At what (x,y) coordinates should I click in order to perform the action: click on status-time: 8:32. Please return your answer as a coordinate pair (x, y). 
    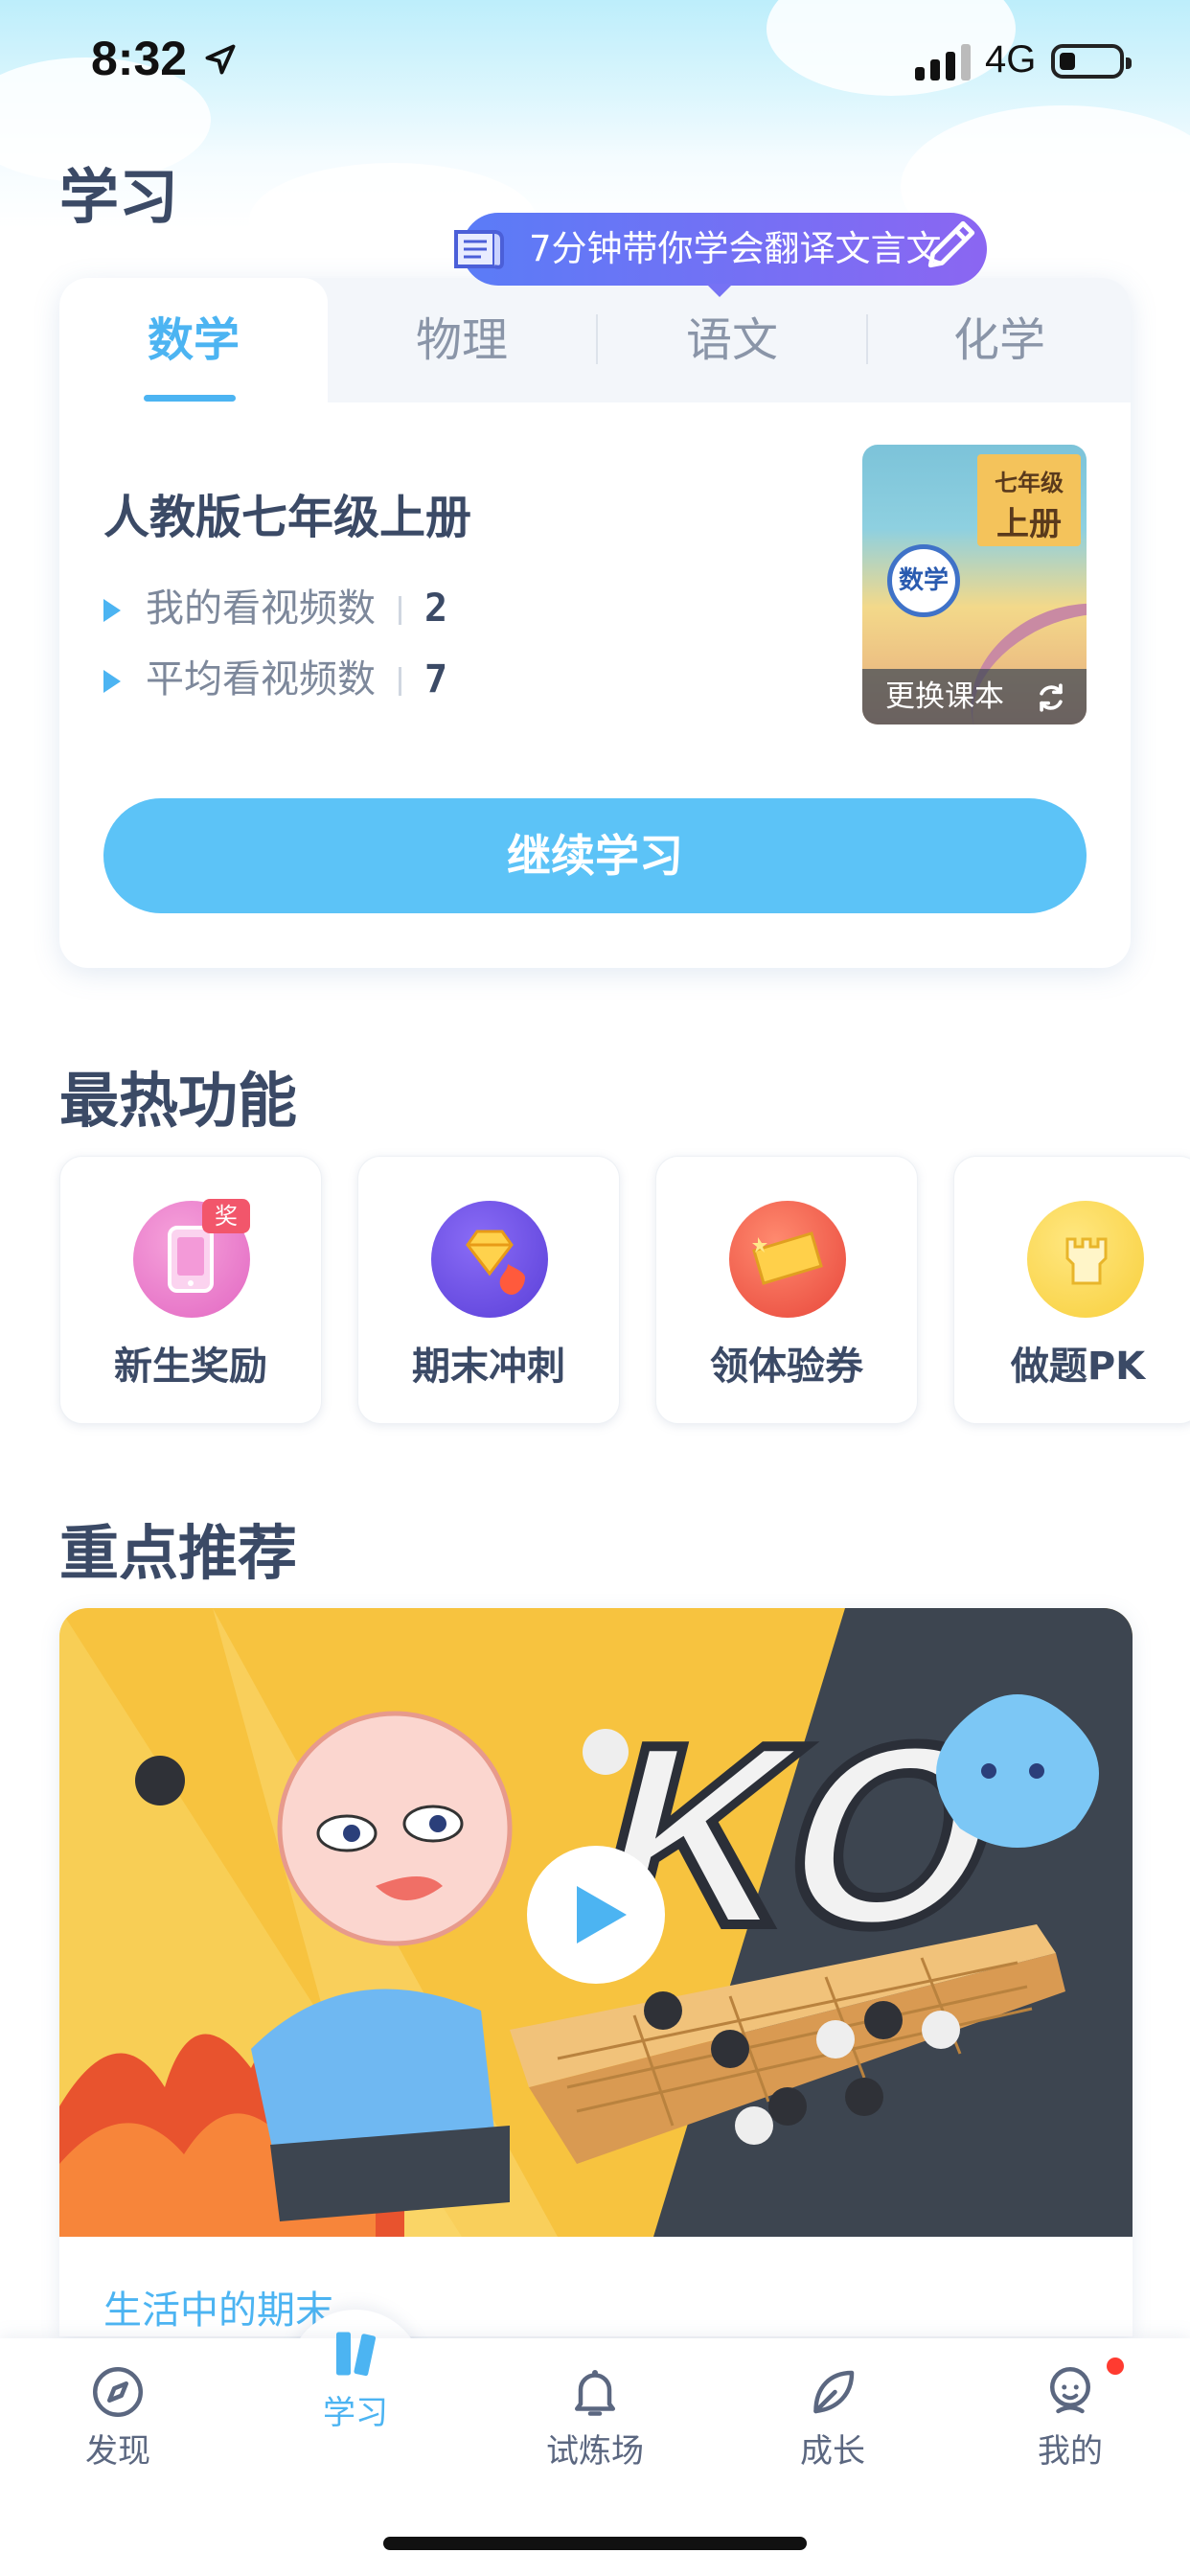
    Looking at the image, I should click on (140, 58).